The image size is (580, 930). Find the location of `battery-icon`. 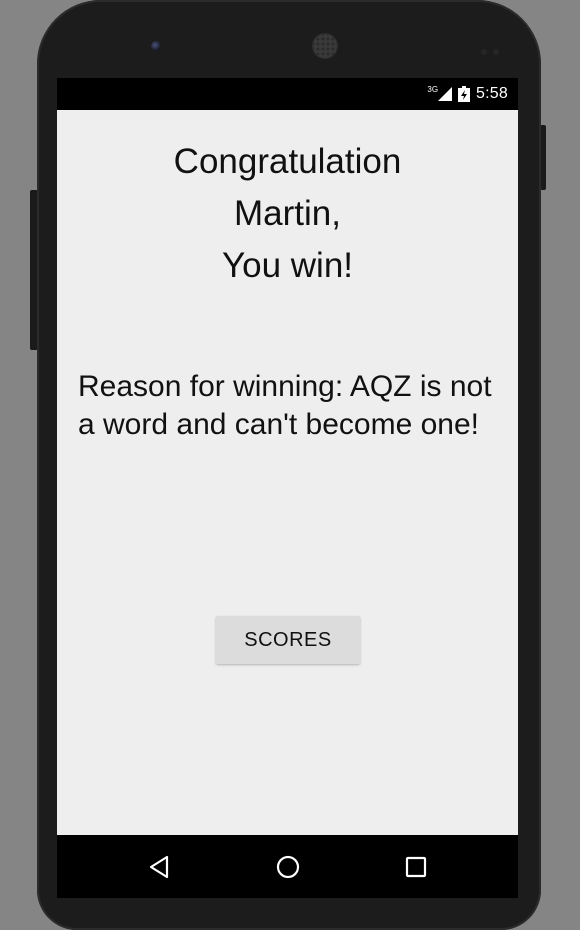

battery-icon is located at coordinates (464, 94).